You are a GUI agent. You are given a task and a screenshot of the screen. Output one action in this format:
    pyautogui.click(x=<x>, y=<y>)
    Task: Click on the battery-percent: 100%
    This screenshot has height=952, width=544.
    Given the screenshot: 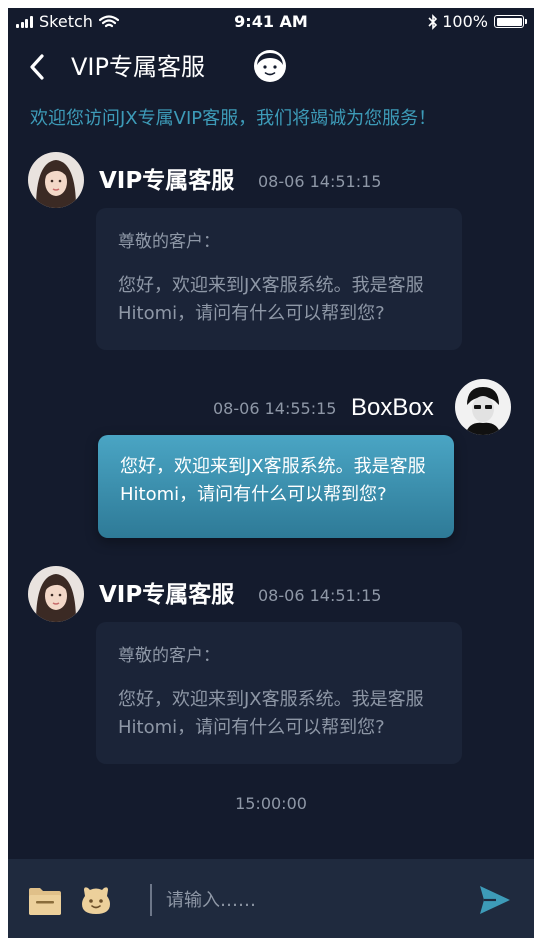 What is the action you would take?
    pyautogui.click(x=465, y=21)
    